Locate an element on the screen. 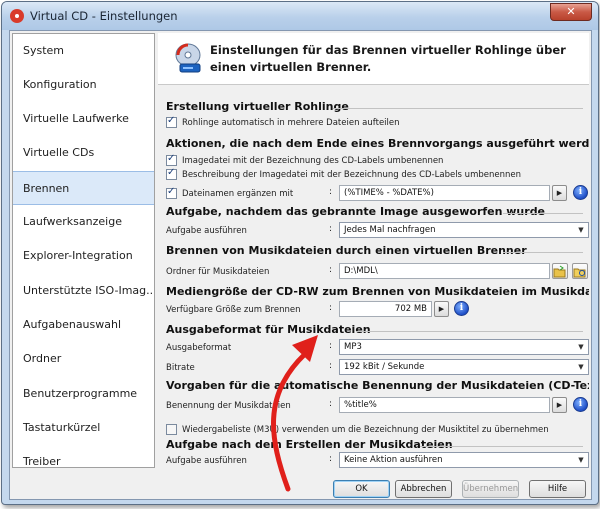 This screenshot has height=509, width=600. bitrate-label: Bitrate is located at coordinates (180, 368).